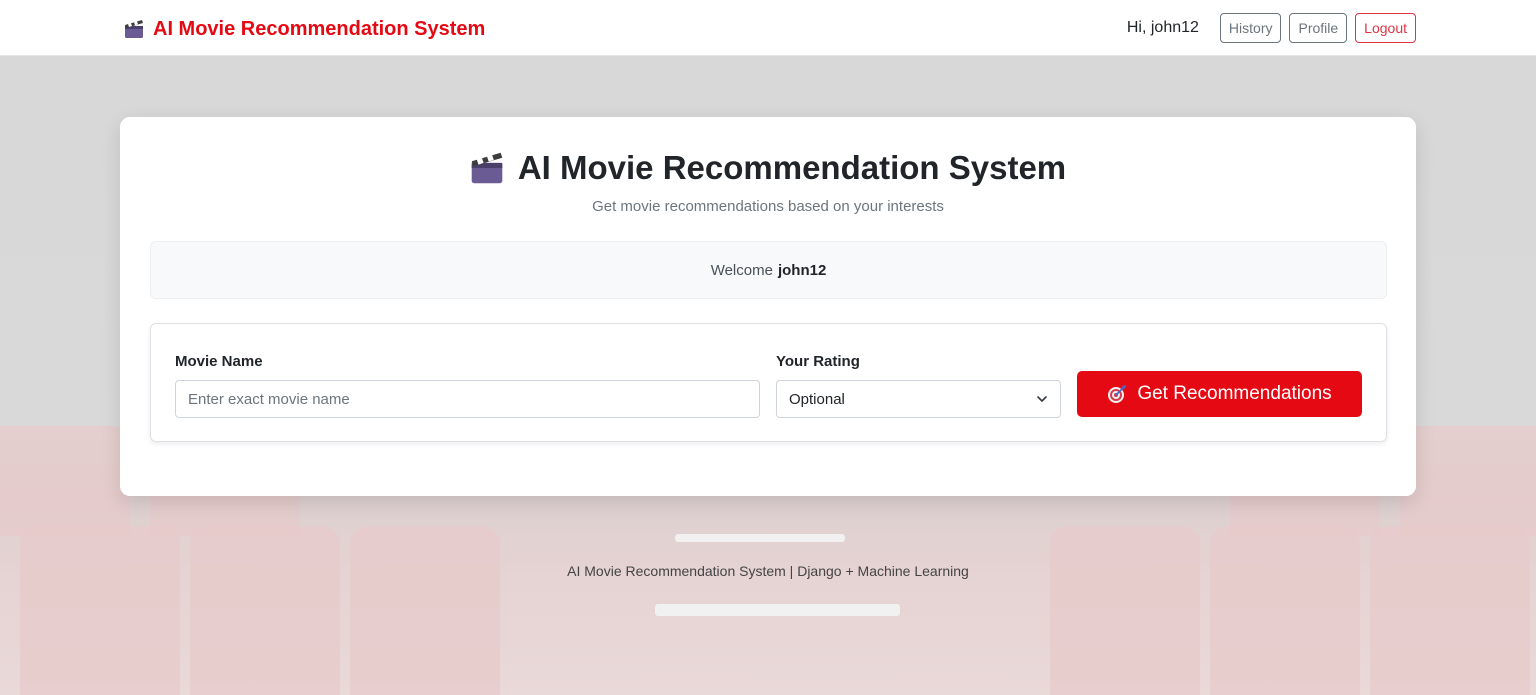 Image resolution: width=1536 pixels, height=695 pixels. I want to click on rating-label: Your Rating, so click(818, 361).